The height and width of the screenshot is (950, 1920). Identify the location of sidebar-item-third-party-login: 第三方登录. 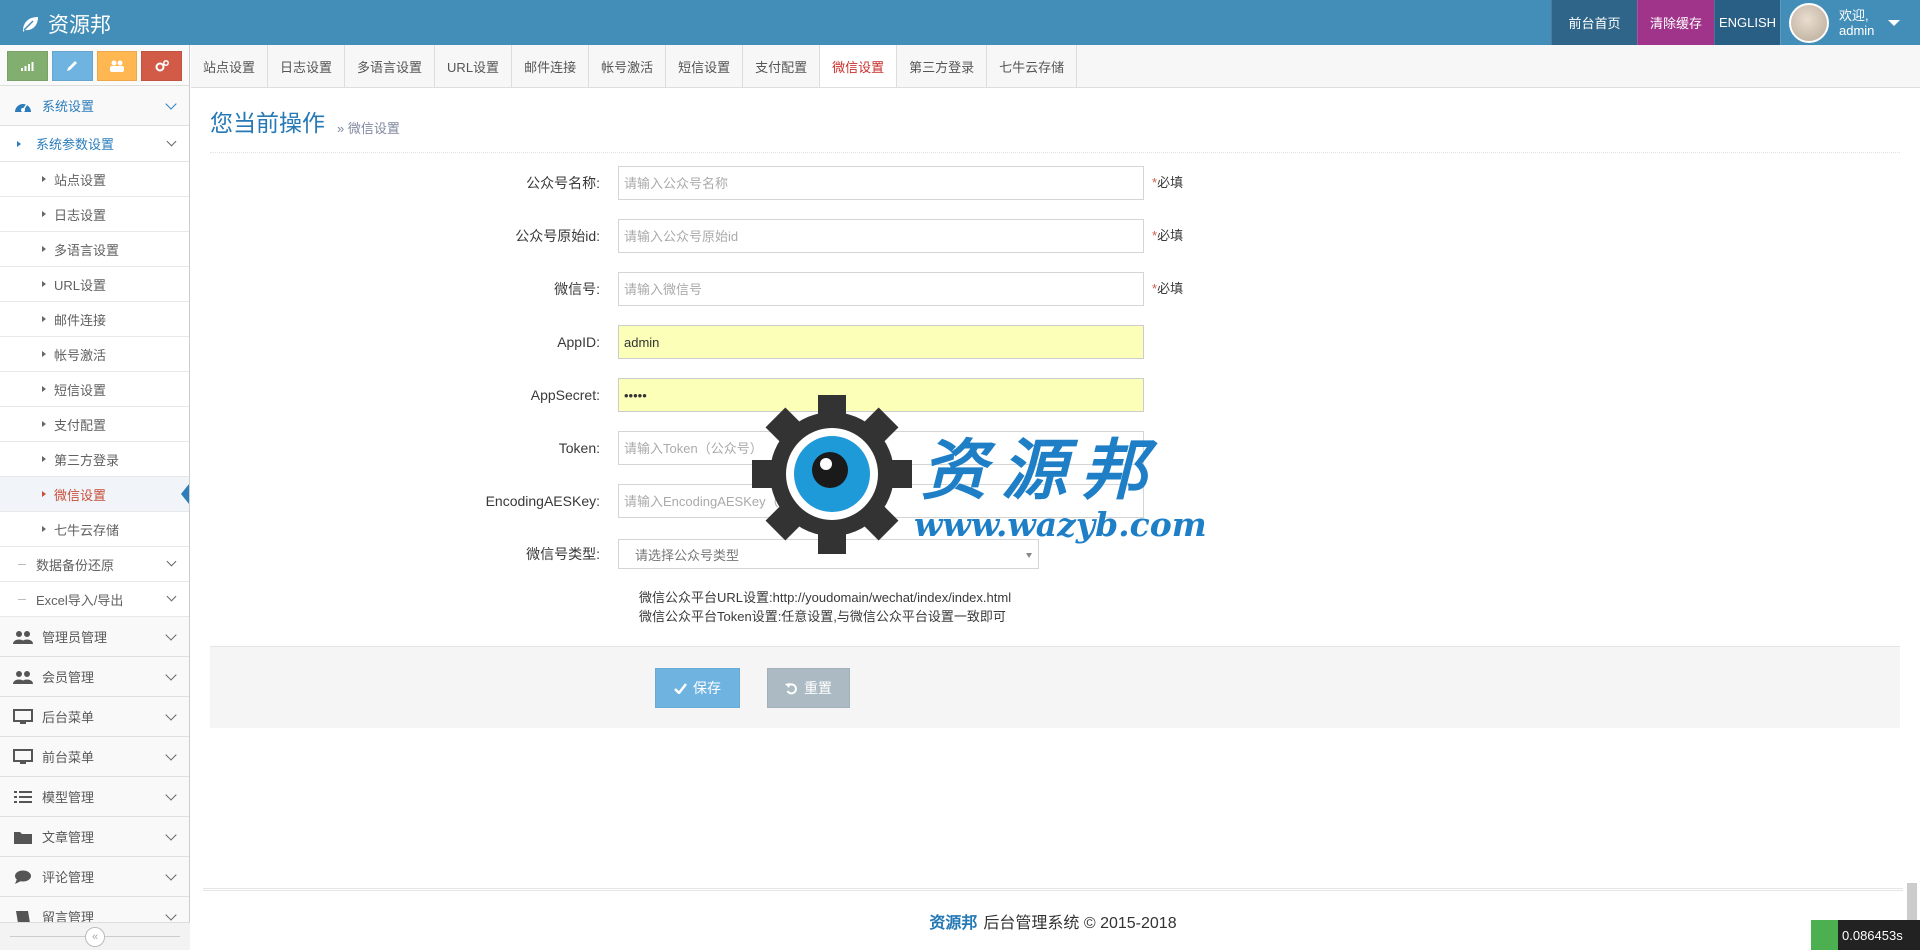
(94, 459).